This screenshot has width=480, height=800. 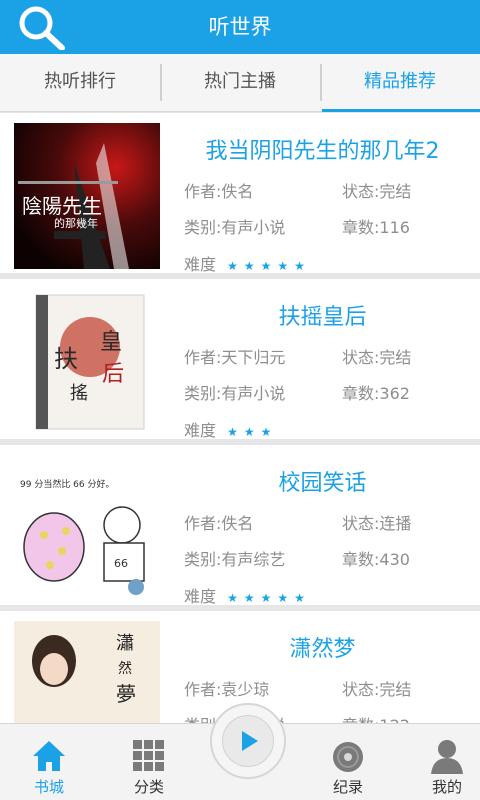 I want to click on nav-mine: 我的, so click(x=446, y=762).